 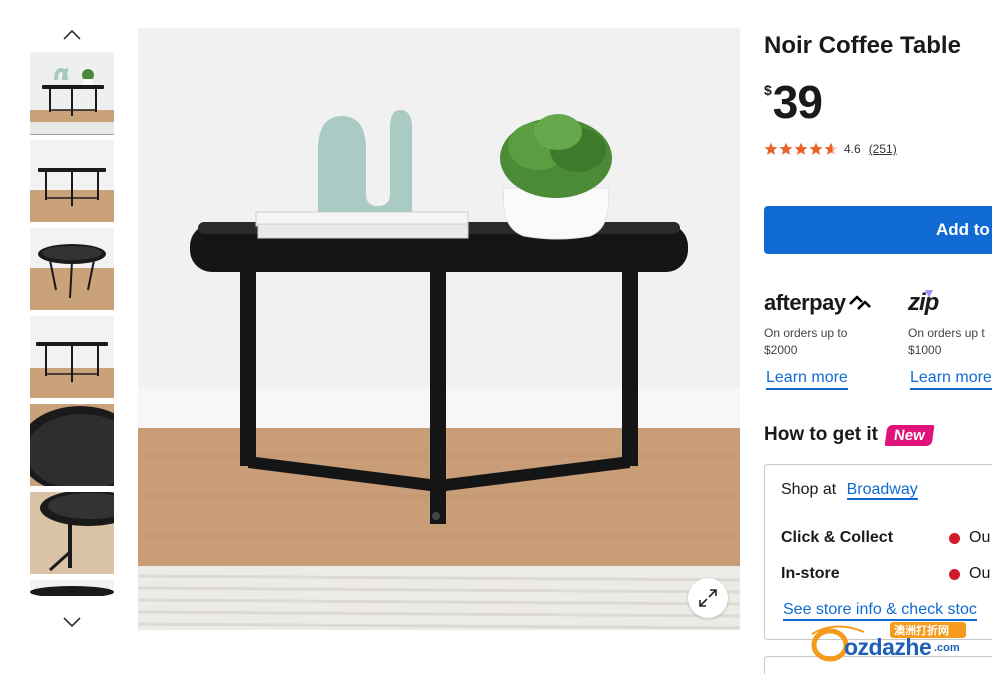 What do you see at coordinates (809, 489) in the screenshot?
I see `shop-at-label: Shop at` at bounding box center [809, 489].